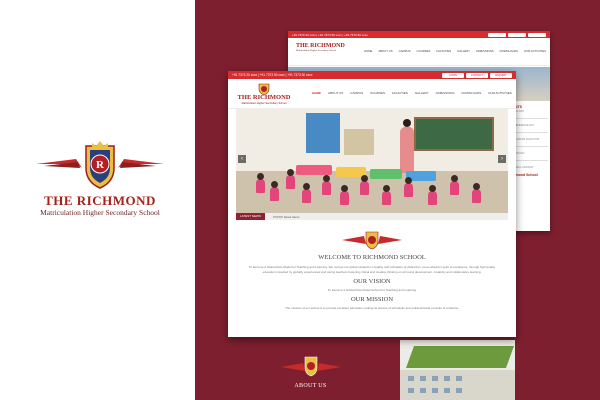 Image resolution: width=600 pixels, height=400 pixels. I want to click on nav-admissions: ADMISSIONS, so click(445, 93).